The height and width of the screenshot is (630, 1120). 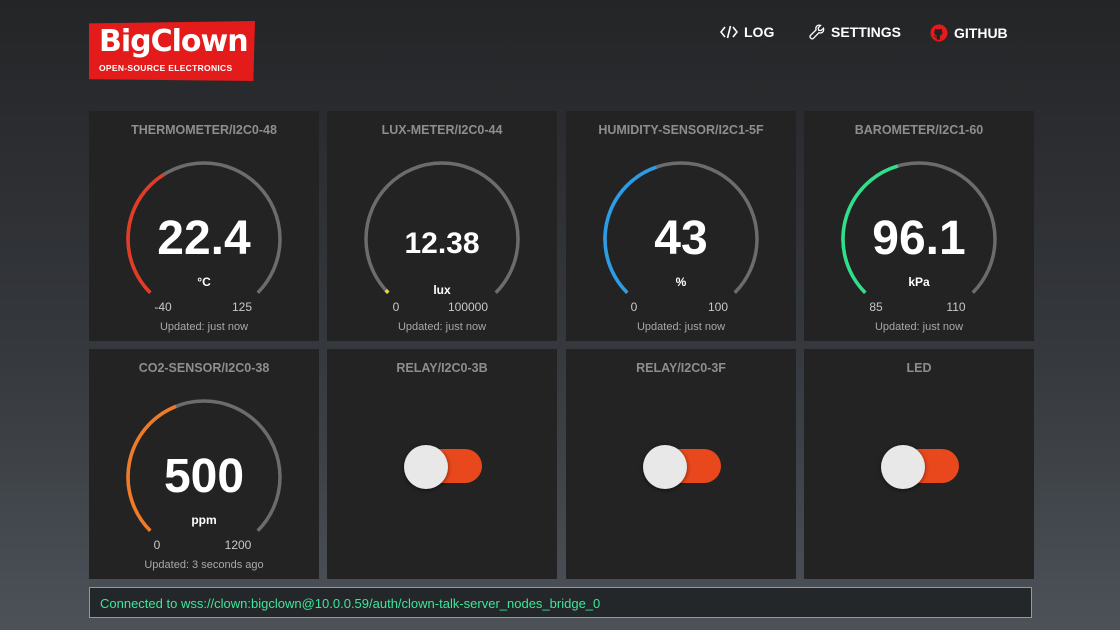 I want to click on gauge-max: 125, so click(x=242, y=307).